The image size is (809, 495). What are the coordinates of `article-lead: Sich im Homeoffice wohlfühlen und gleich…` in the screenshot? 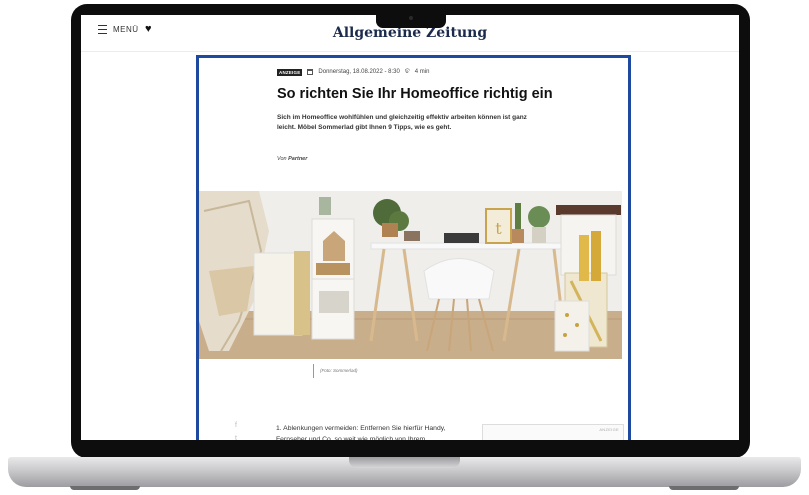 It's located at (402, 122).